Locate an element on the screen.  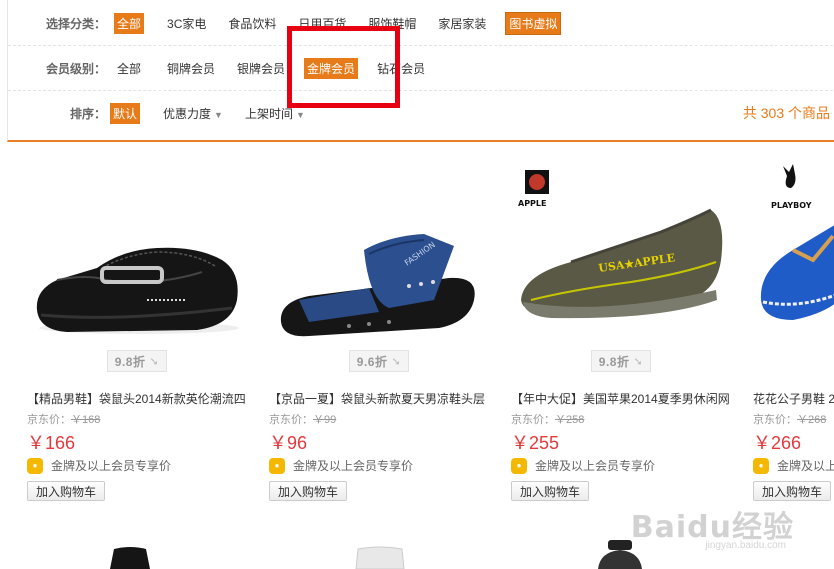
jd-price-value: ￥99 is located at coordinates (325, 420).